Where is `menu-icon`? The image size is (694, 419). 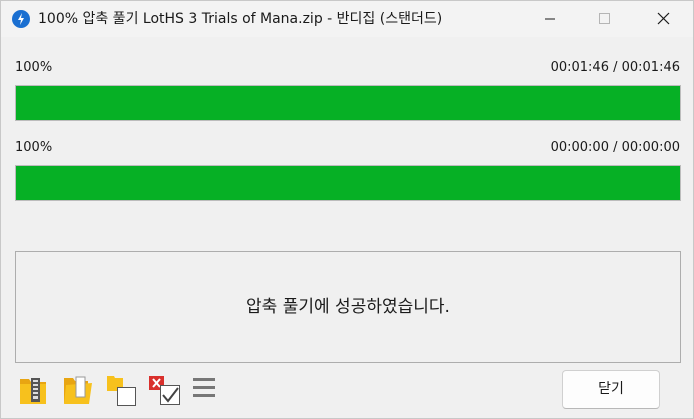 menu-icon is located at coordinates (207, 390).